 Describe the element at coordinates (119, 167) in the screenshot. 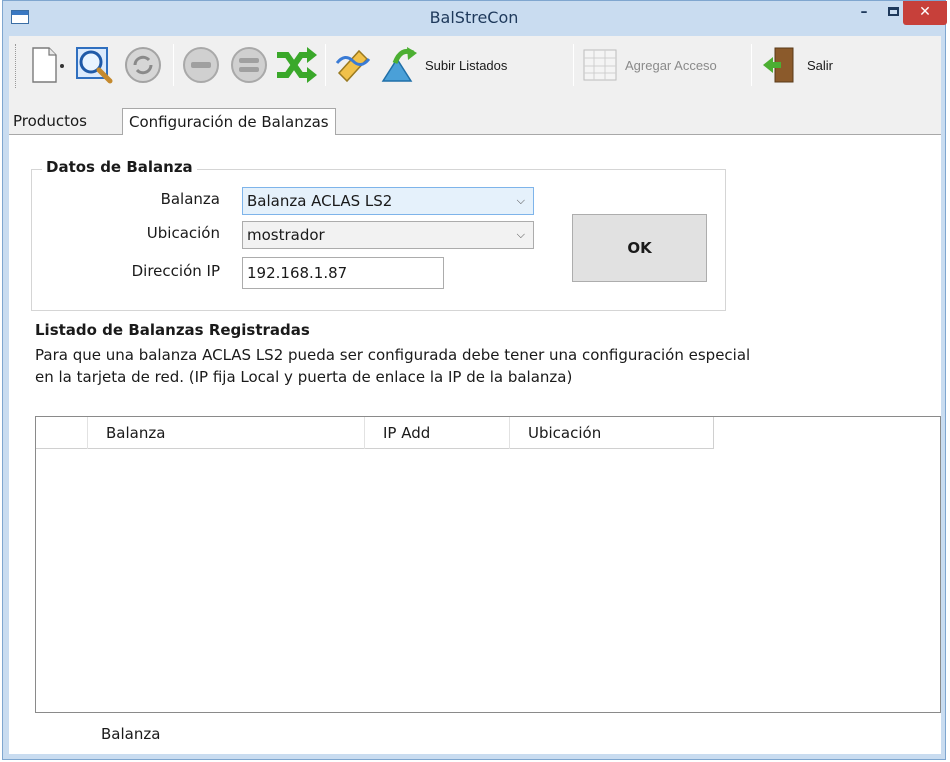

I see `group-title: Datos de Balanza` at that location.